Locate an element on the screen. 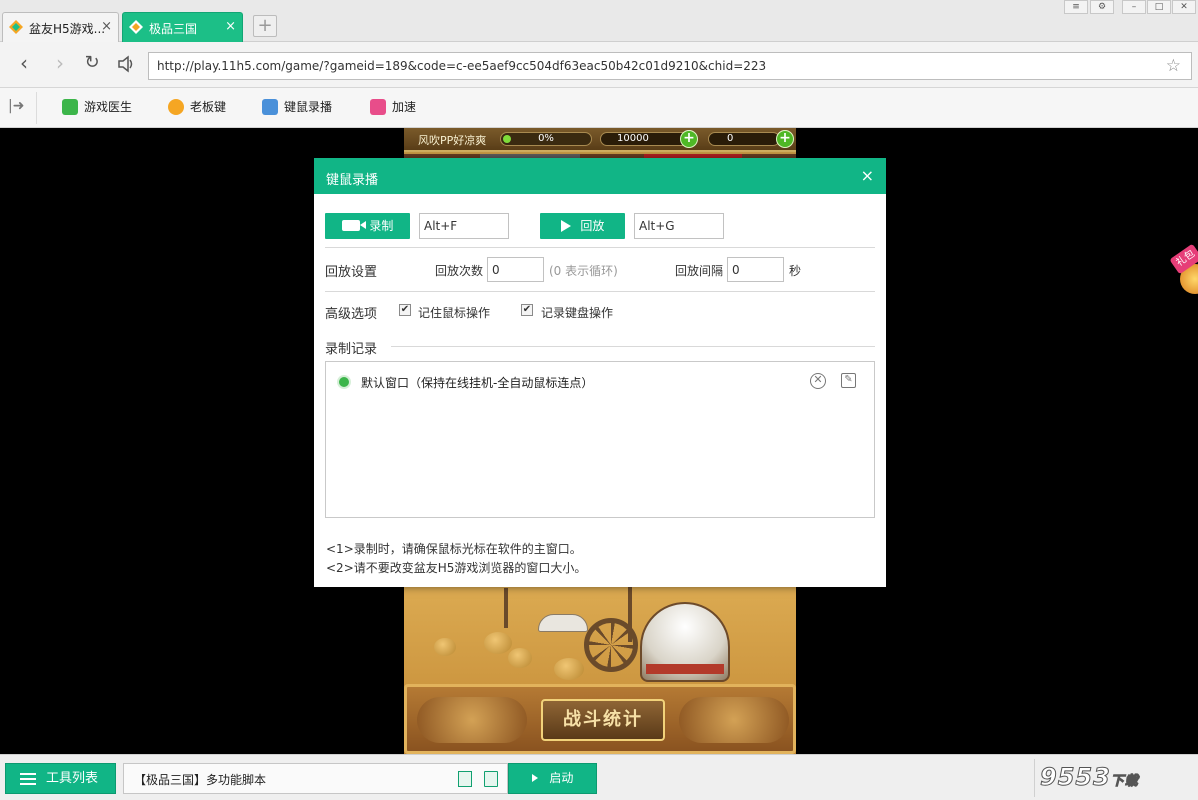 This screenshot has height=800, width=1198. player-name: 风吹PP好凉爽 is located at coordinates (452, 140).